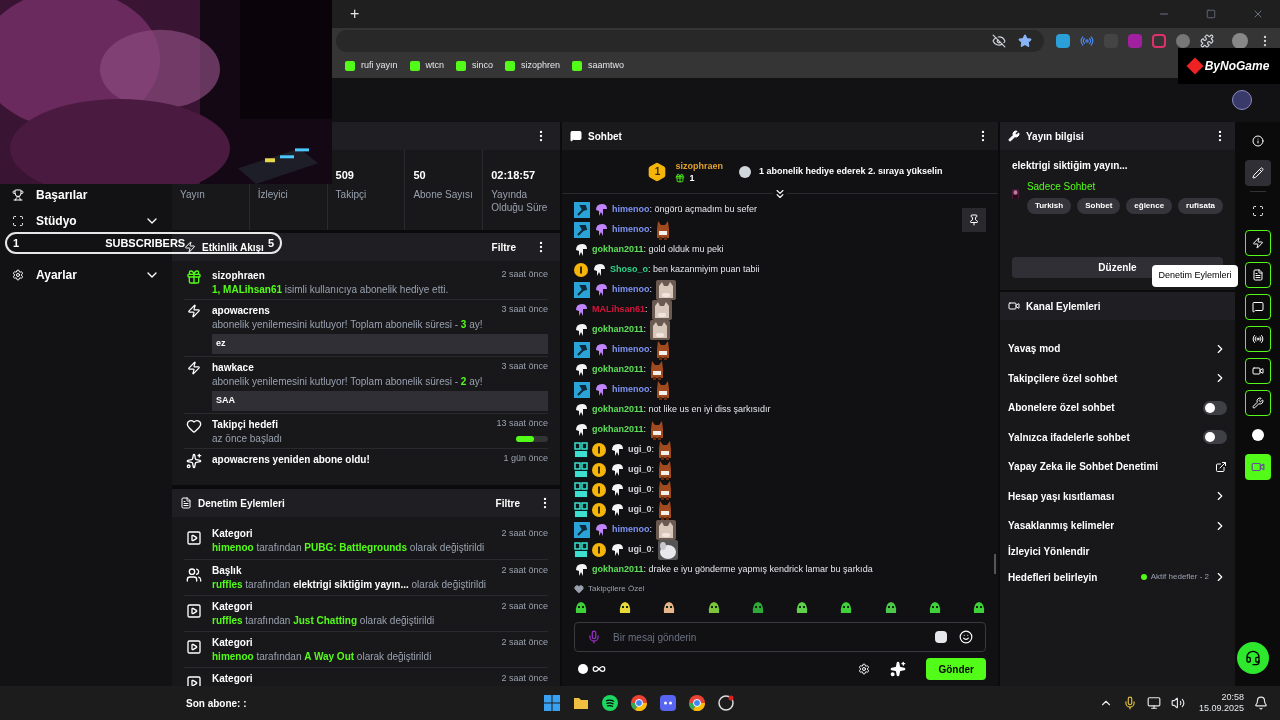 The height and width of the screenshot is (720, 1280). I want to click on message-input: Bir mesaj gönderin, so click(768, 637).